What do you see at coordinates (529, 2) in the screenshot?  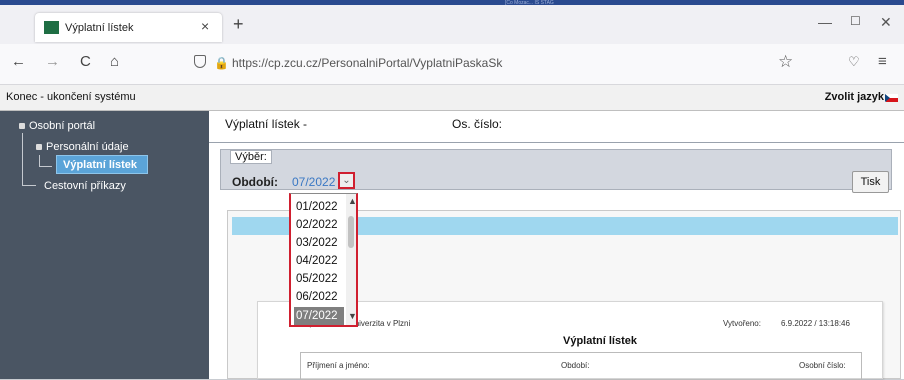 I see `taskbar-strip-text: [Co Mozac... IS STAG` at bounding box center [529, 2].